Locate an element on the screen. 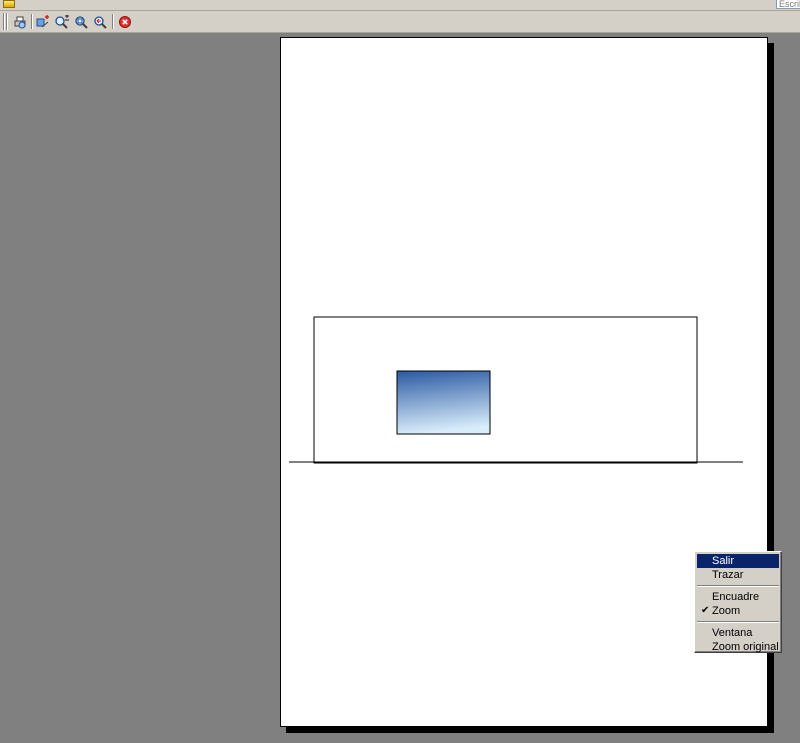 The width and height of the screenshot is (800, 743). menu-item-zoom-original: Zoom original is located at coordinates (738, 647).